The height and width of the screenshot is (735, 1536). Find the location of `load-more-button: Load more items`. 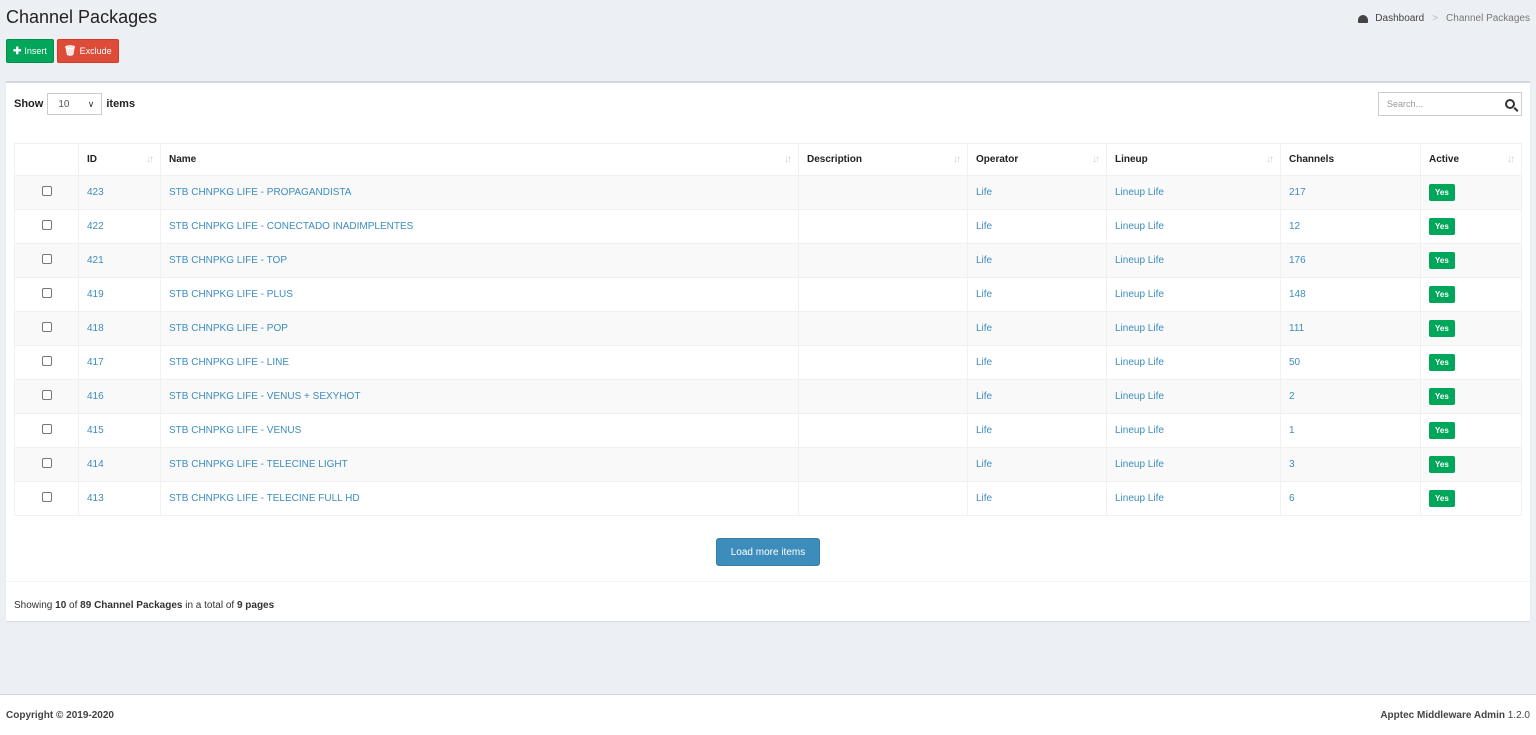

load-more-button: Load more items is located at coordinates (768, 552).